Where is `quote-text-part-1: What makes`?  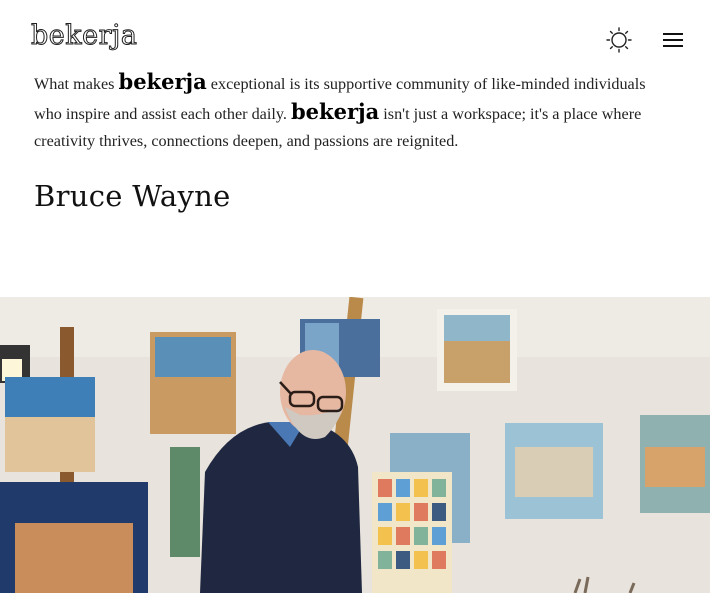
quote-text-part-1: What makes is located at coordinates (76, 84).